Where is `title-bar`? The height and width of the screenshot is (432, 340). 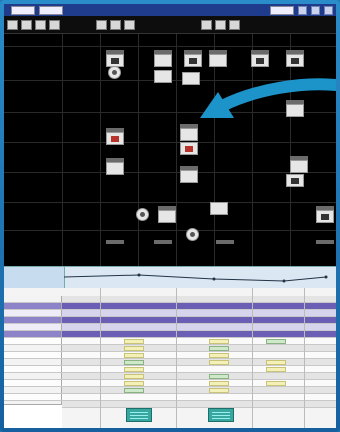 title-bar is located at coordinates (170, 10).